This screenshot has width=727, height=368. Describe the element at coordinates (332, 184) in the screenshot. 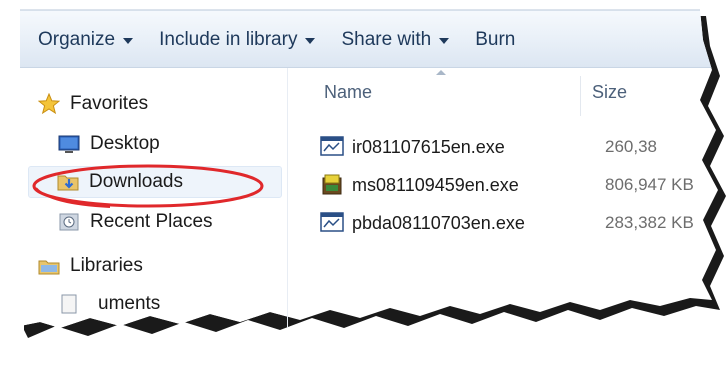

I see `installer-icon` at that location.